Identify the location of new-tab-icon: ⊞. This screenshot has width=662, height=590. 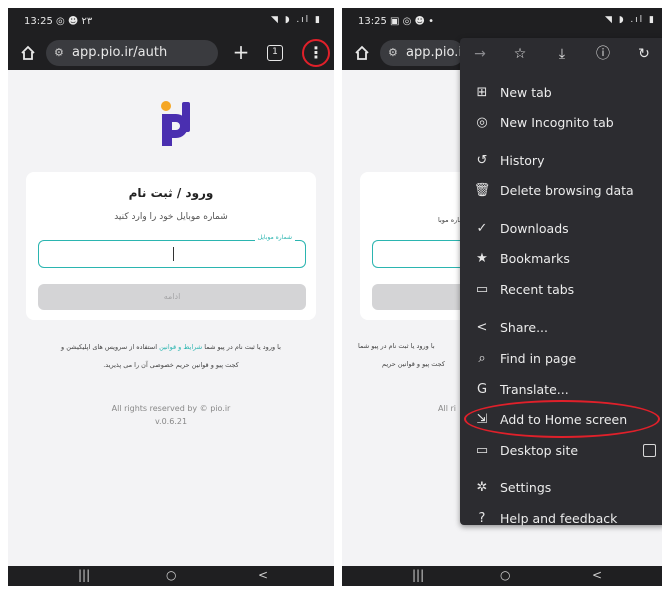
(482, 92).